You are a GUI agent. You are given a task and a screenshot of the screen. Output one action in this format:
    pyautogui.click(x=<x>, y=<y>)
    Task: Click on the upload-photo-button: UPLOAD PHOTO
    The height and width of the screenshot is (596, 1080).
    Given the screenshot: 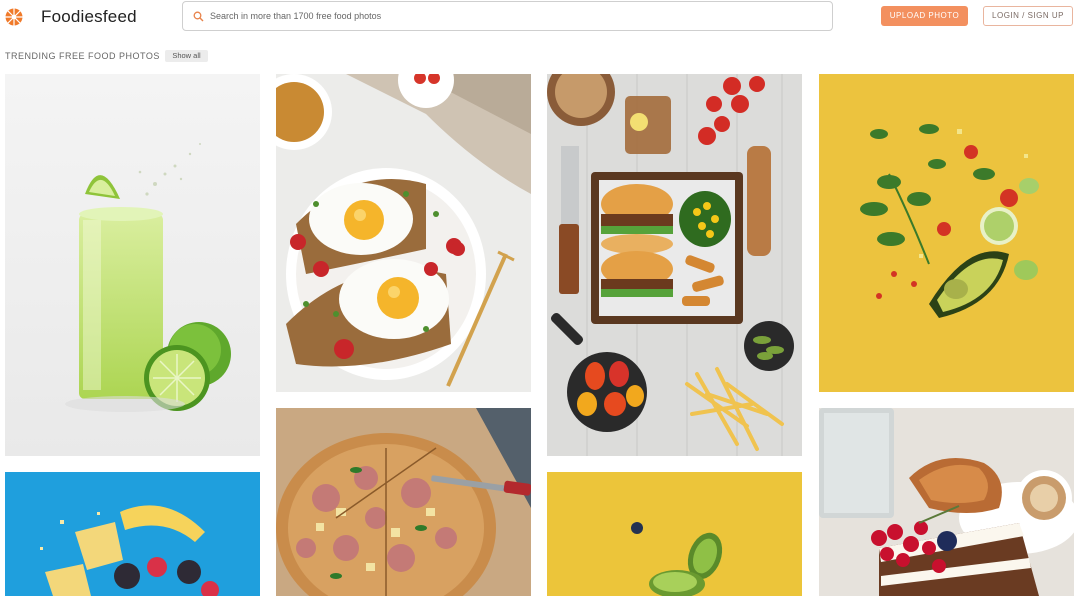 What is the action you would take?
    pyautogui.click(x=924, y=16)
    